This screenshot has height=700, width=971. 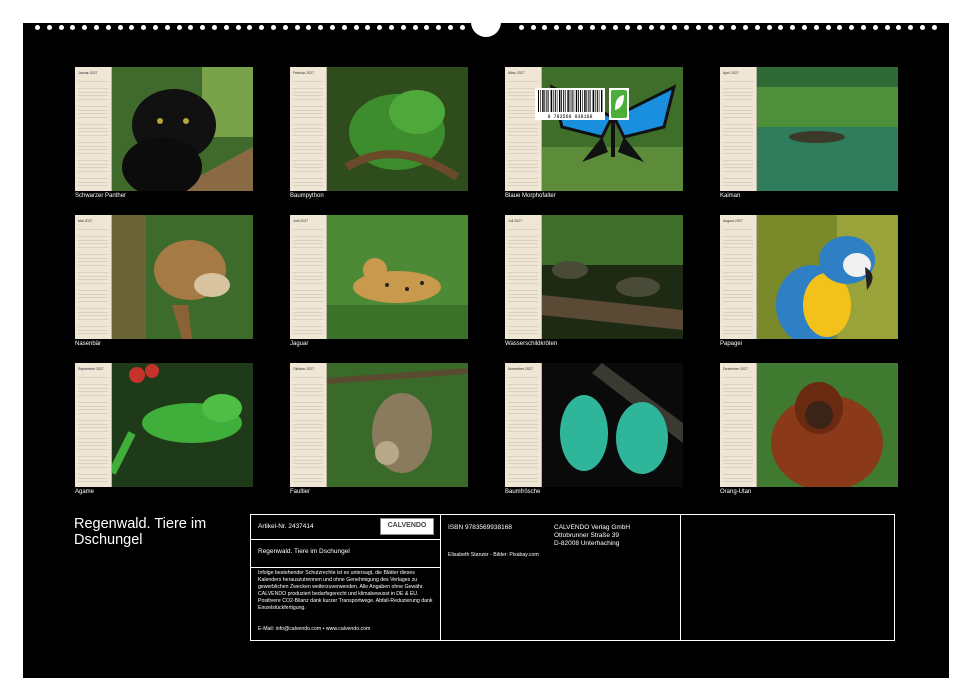 I want to click on calendar-grid: Juli 2027, so click(x=523, y=277).